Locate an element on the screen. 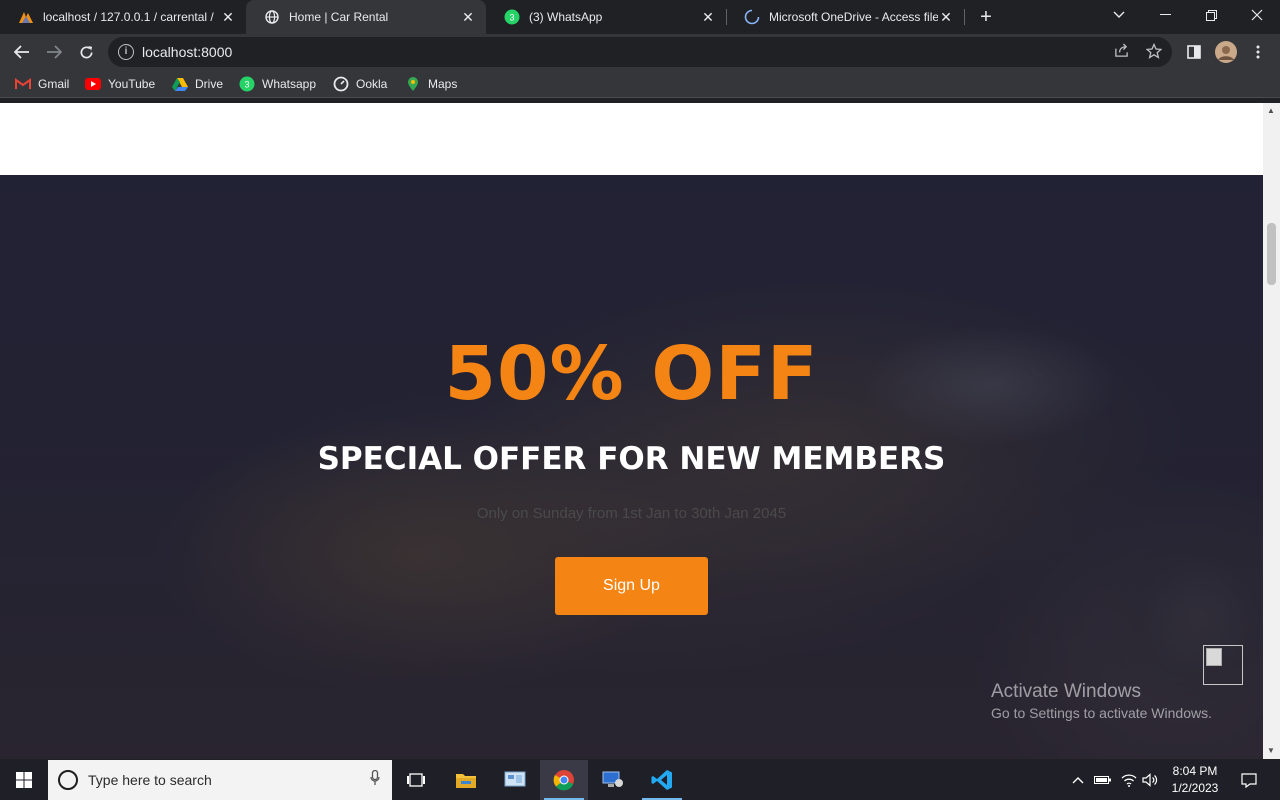 This screenshot has width=1280, height=800. tab-phpmyadmin: localhost / 127.0.0.1 / carrental / ✕ is located at coordinates (123, 17).